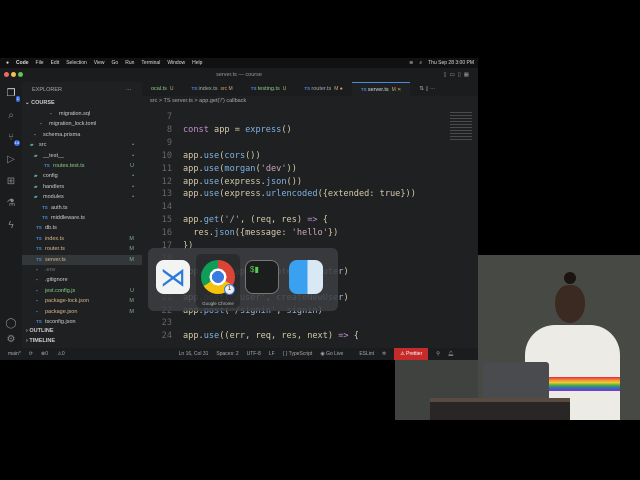 The height and width of the screenshot is (480, 640). I want to click on maximize-window-button, so click(20, 74).